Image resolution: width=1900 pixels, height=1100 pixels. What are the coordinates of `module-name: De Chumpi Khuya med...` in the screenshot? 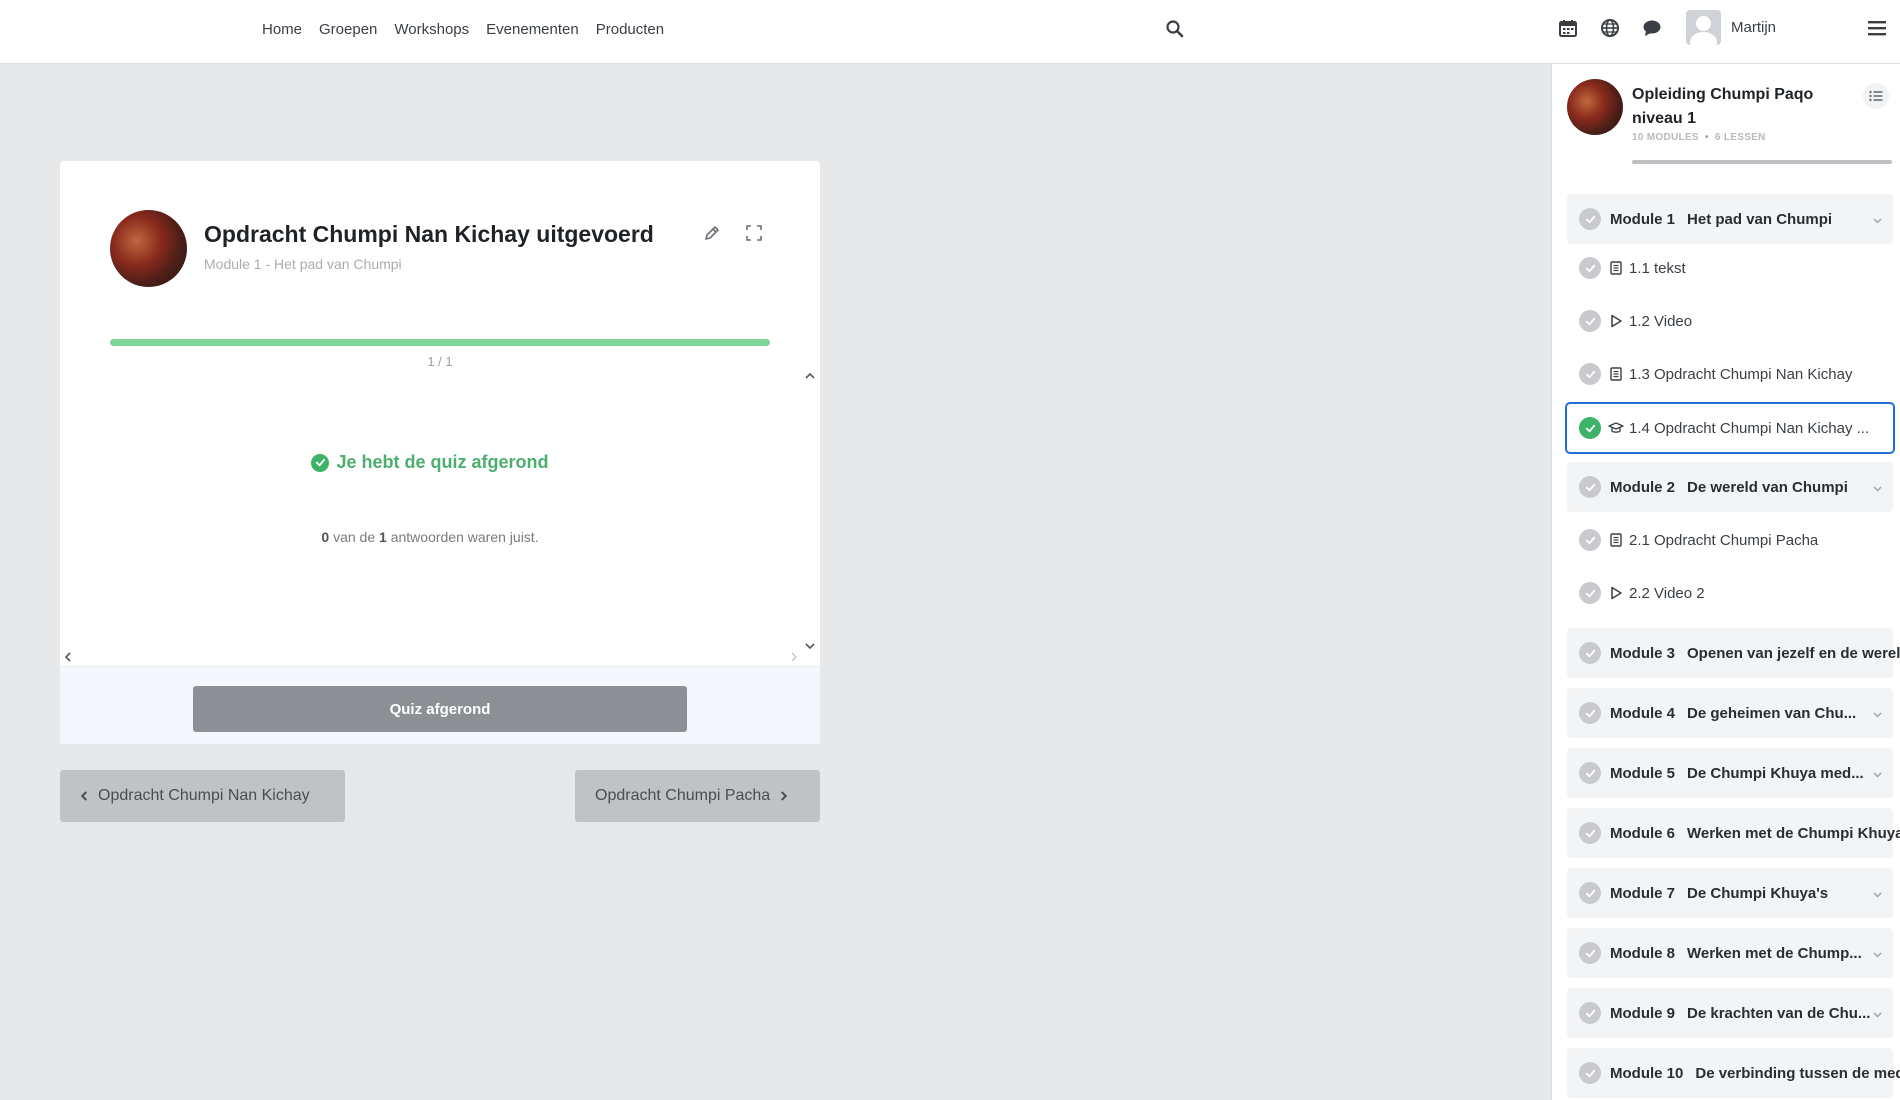 It's located at (1775, 773).